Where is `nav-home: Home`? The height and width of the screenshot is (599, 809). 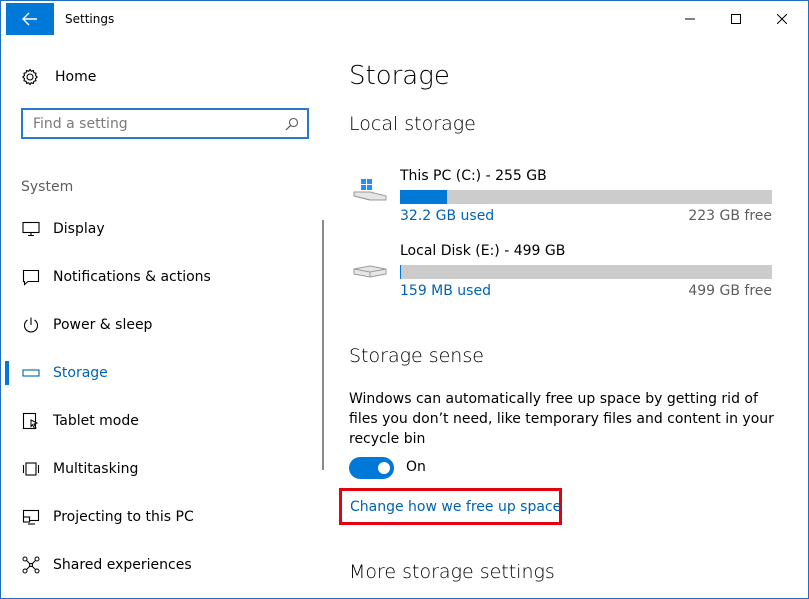
nav-home: Home is located at coordinates (58, 77).